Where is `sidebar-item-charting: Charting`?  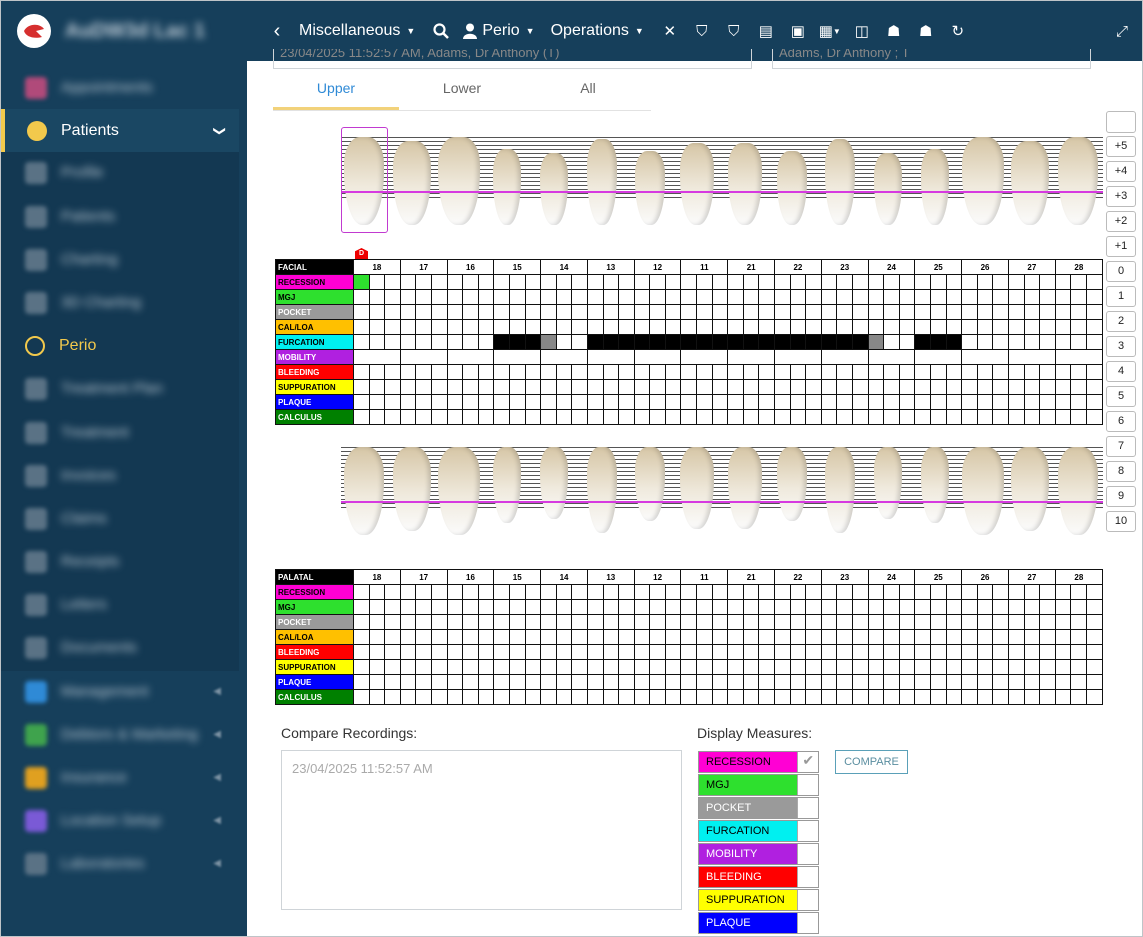
sidebar-item-charting: Charting is located at coordinates (120, 259).